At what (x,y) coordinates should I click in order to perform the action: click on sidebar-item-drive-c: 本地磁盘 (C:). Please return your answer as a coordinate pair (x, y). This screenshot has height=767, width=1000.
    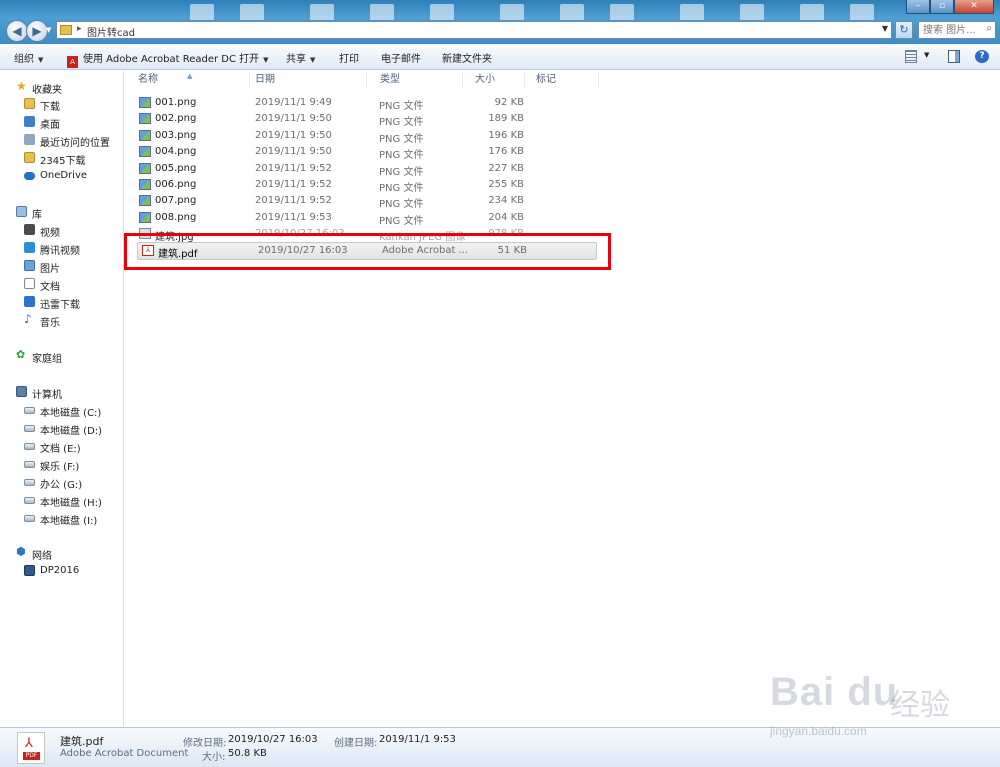
    Looking at the image, I should click on (61, 410).